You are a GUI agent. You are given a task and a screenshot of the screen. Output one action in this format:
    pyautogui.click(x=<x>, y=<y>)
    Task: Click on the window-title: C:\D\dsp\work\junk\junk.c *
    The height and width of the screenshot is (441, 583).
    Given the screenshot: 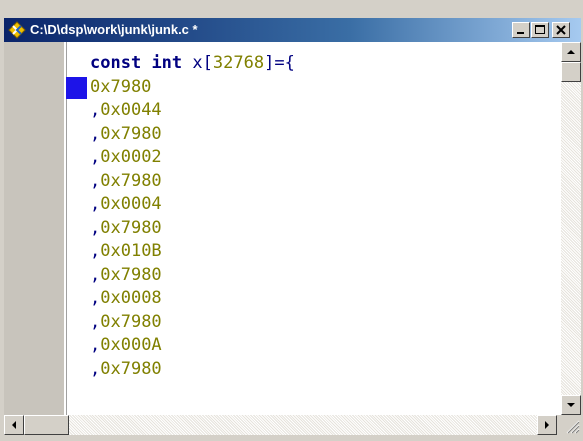 What is the action you would take?
    pyautogui.click(x=114, y=29)
    